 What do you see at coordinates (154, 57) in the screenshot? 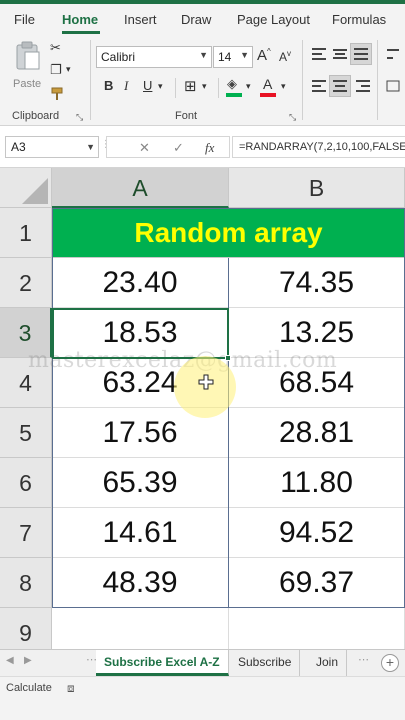
I see `font-name-select: Calibri ▼` at bounding box center [154, 57].